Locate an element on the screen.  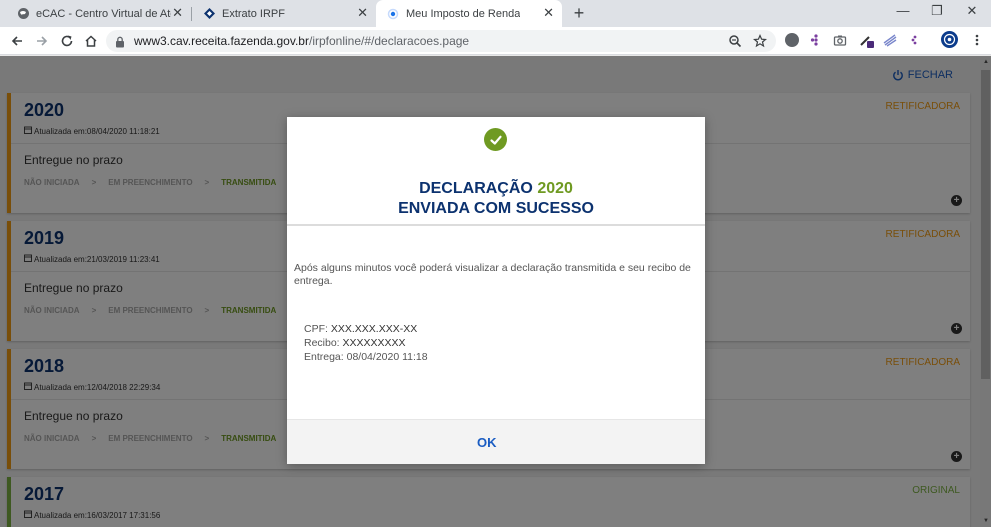
dialog-title: DECLARAÇÃO 2020 ENVIADA COM SUCESSO is located at coordinates (496, 199).